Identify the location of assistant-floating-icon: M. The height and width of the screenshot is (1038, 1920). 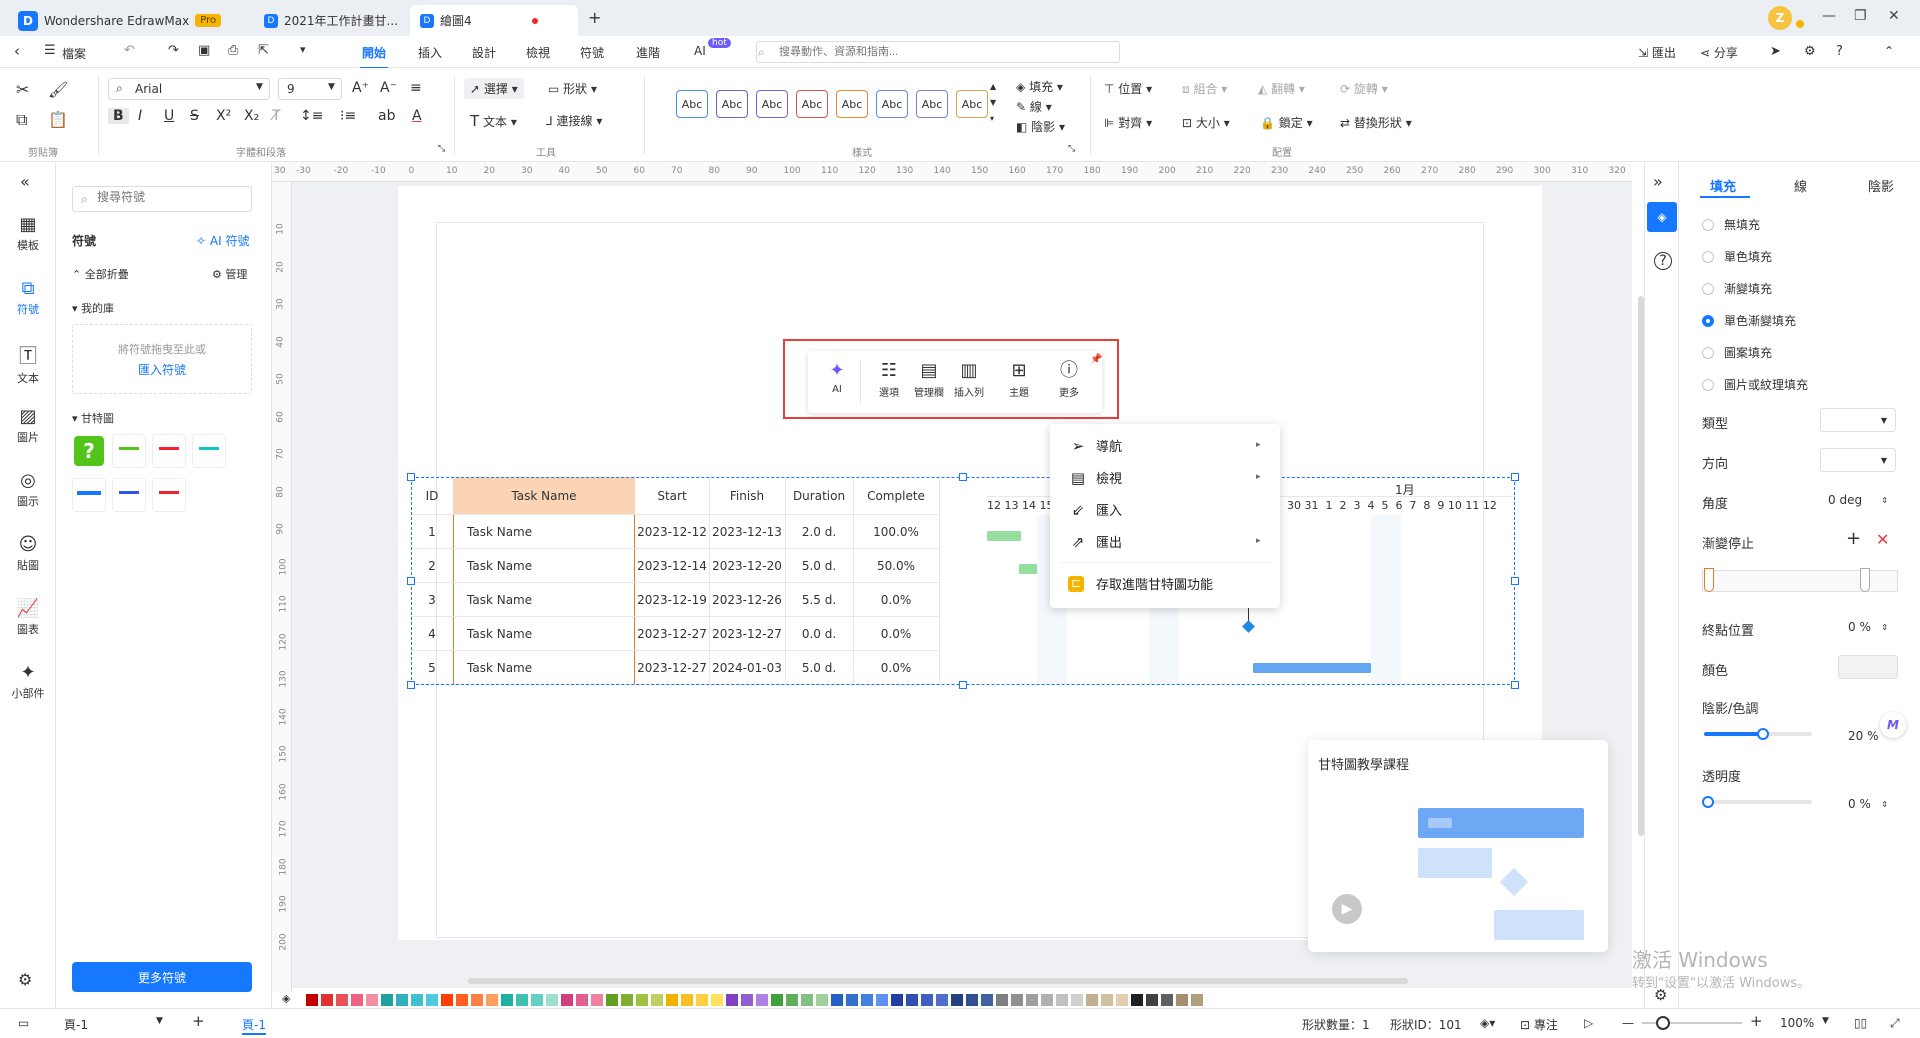
(1893, 725).